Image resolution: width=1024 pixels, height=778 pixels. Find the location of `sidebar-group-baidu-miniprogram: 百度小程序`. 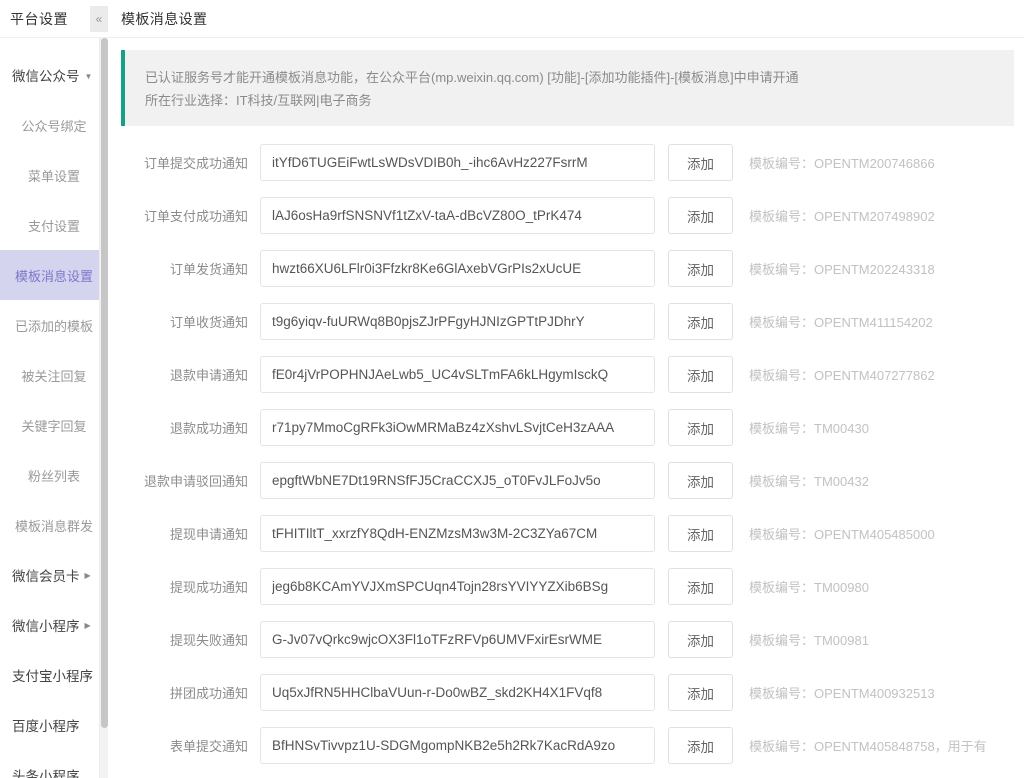

sidebar-group-baidu-miniprogram: 百度小程序 is located at coordinates (54, 725).